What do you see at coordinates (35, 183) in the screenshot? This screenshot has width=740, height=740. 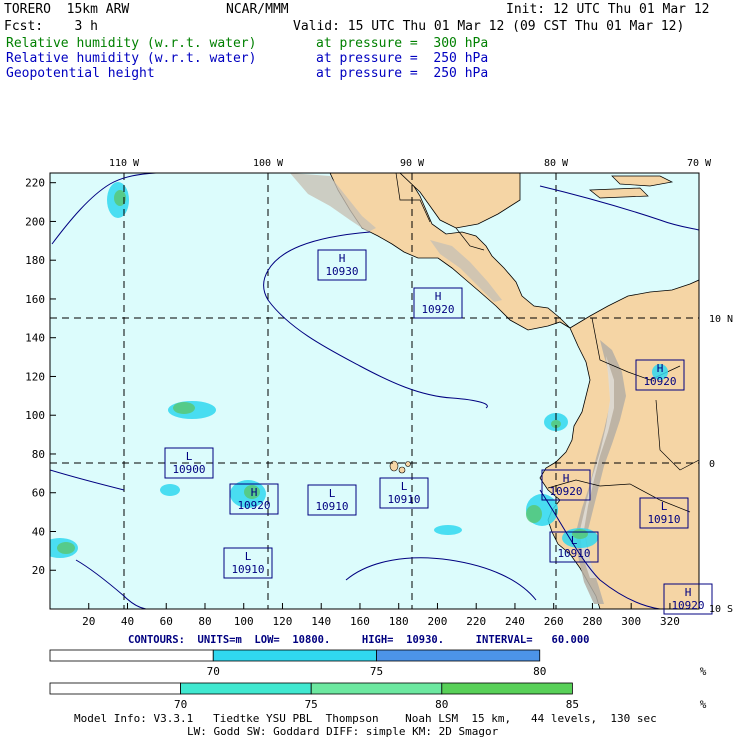 I see `y-tick-label: 220` at bounding box center [35, 183].